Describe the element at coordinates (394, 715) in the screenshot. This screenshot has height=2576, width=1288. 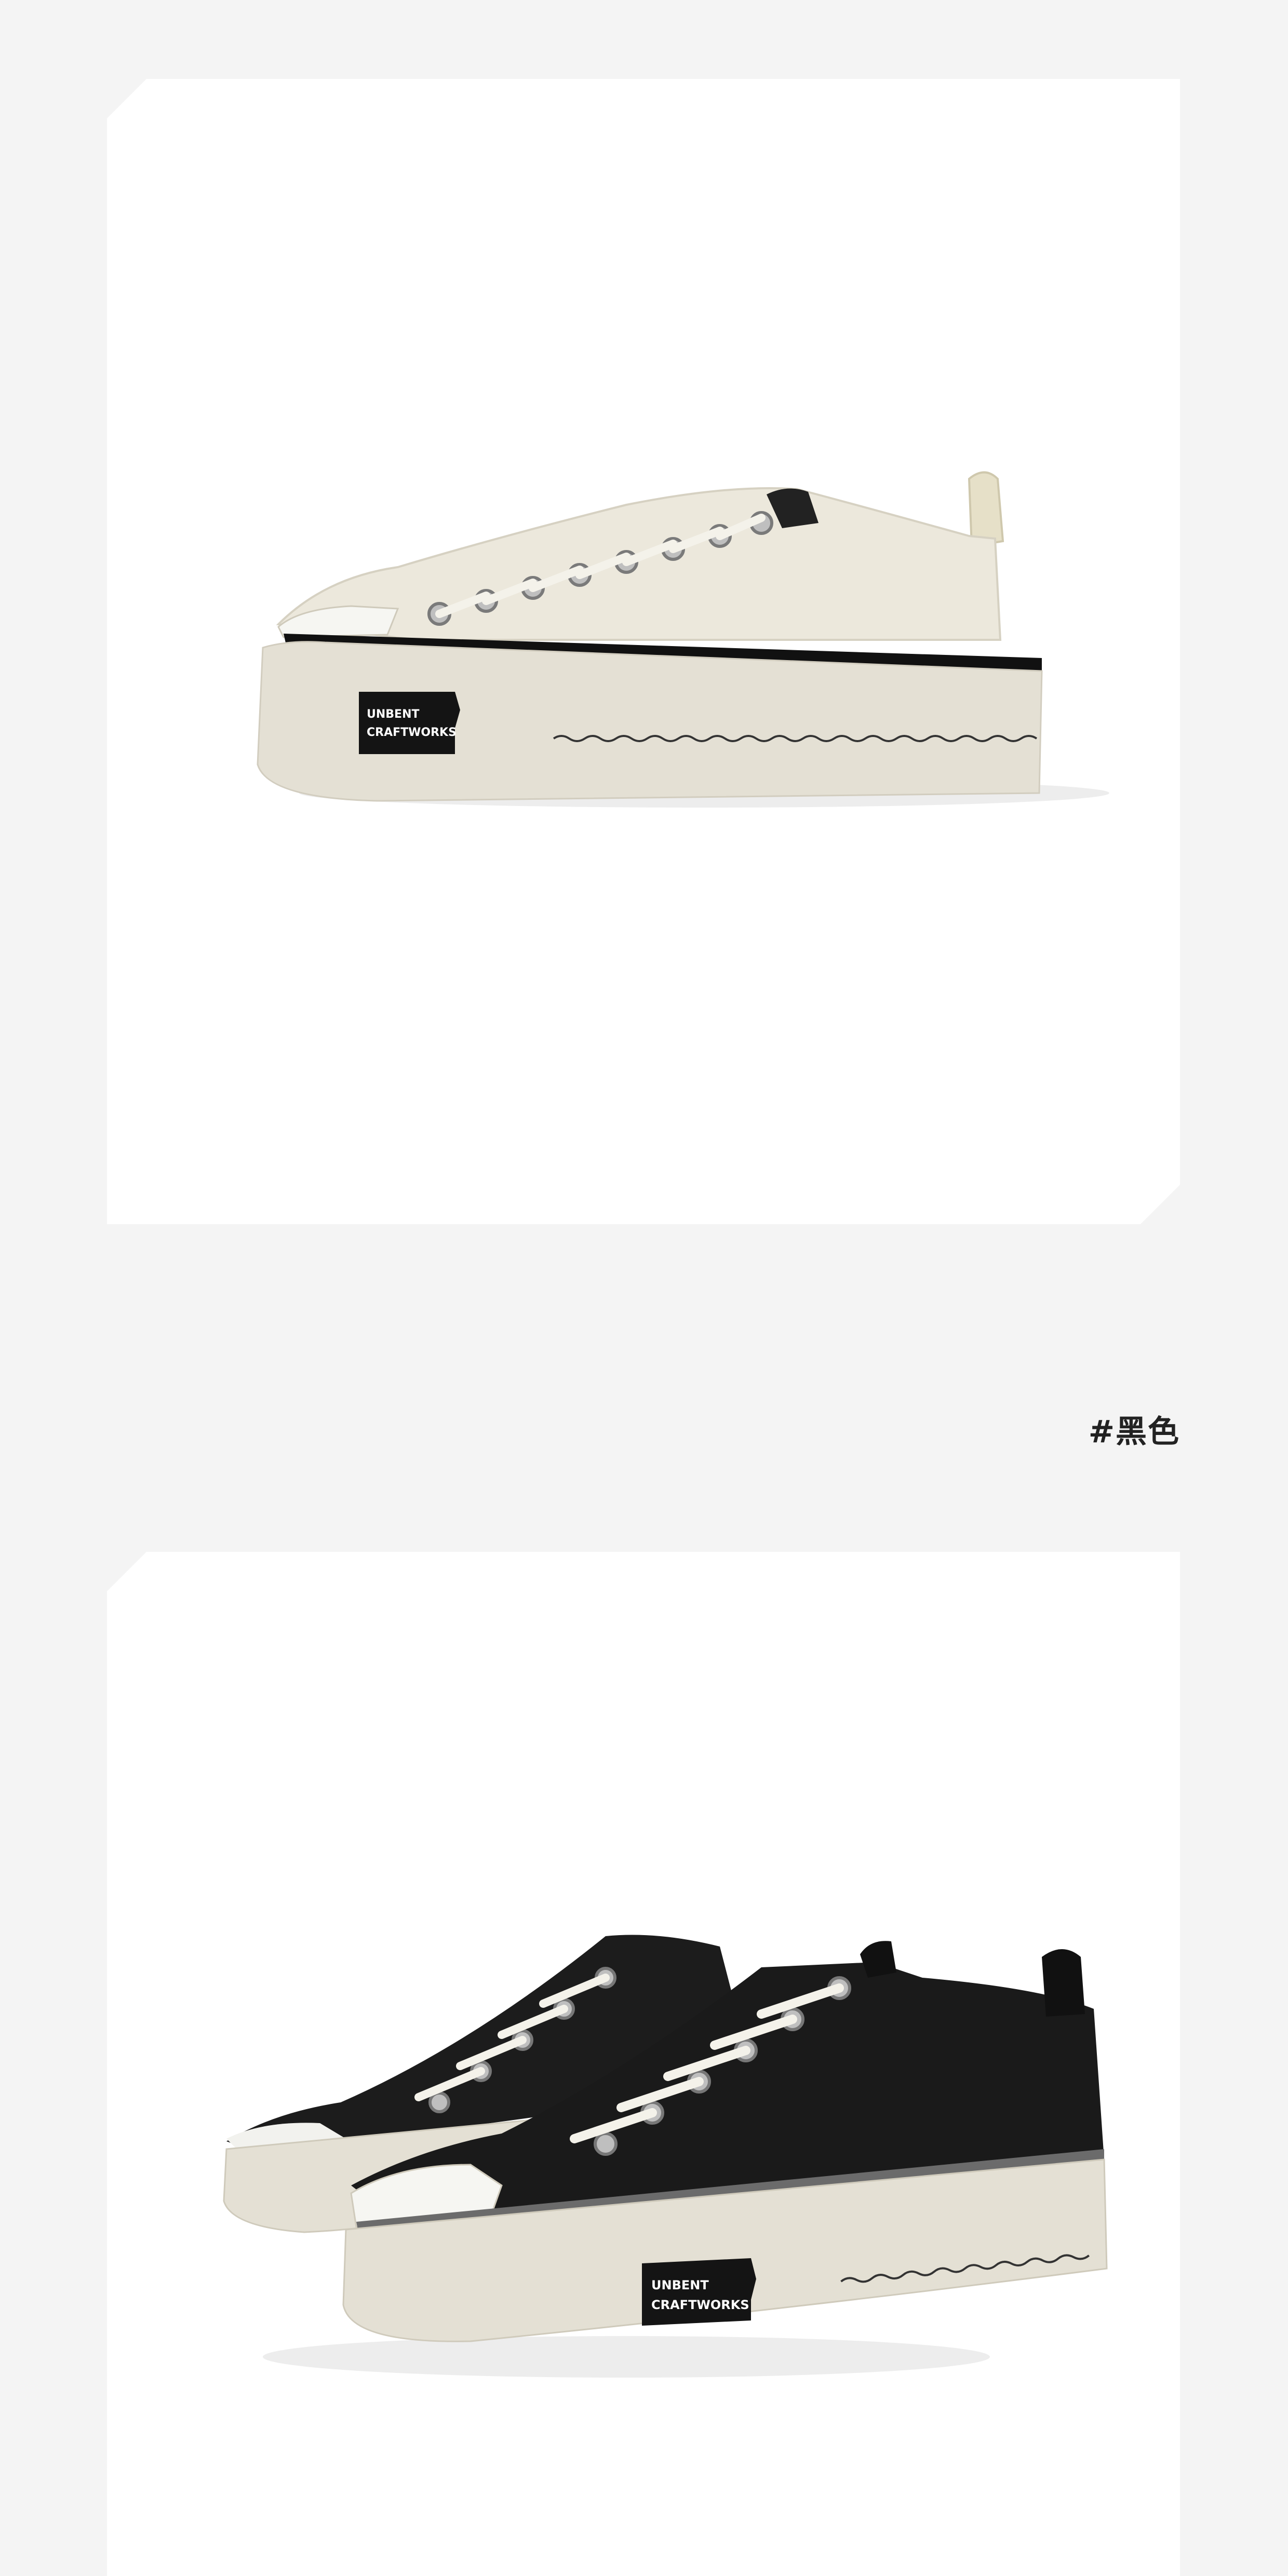
I see `patch-line-1: UNBENT` at that location.